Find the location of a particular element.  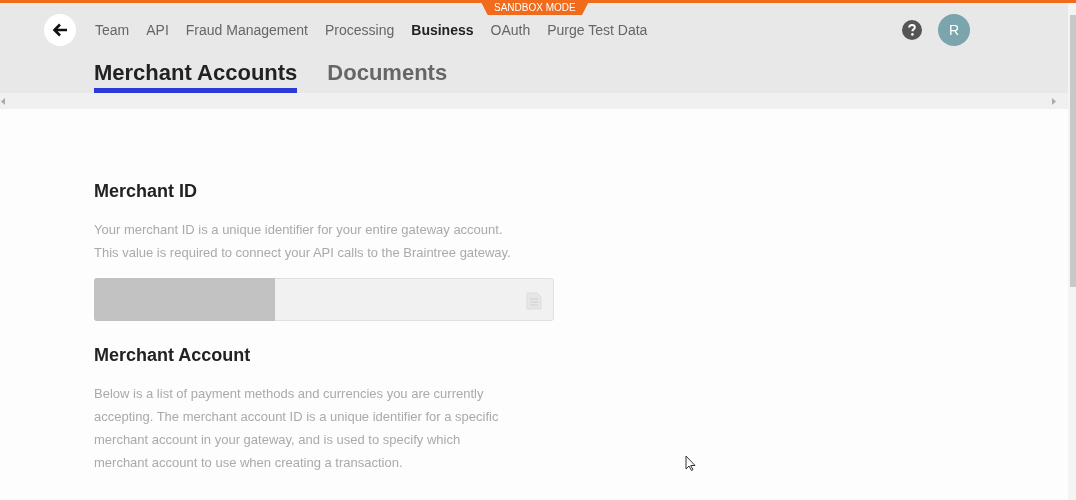

nav-link: Processing is located at coordinates (360, 30).